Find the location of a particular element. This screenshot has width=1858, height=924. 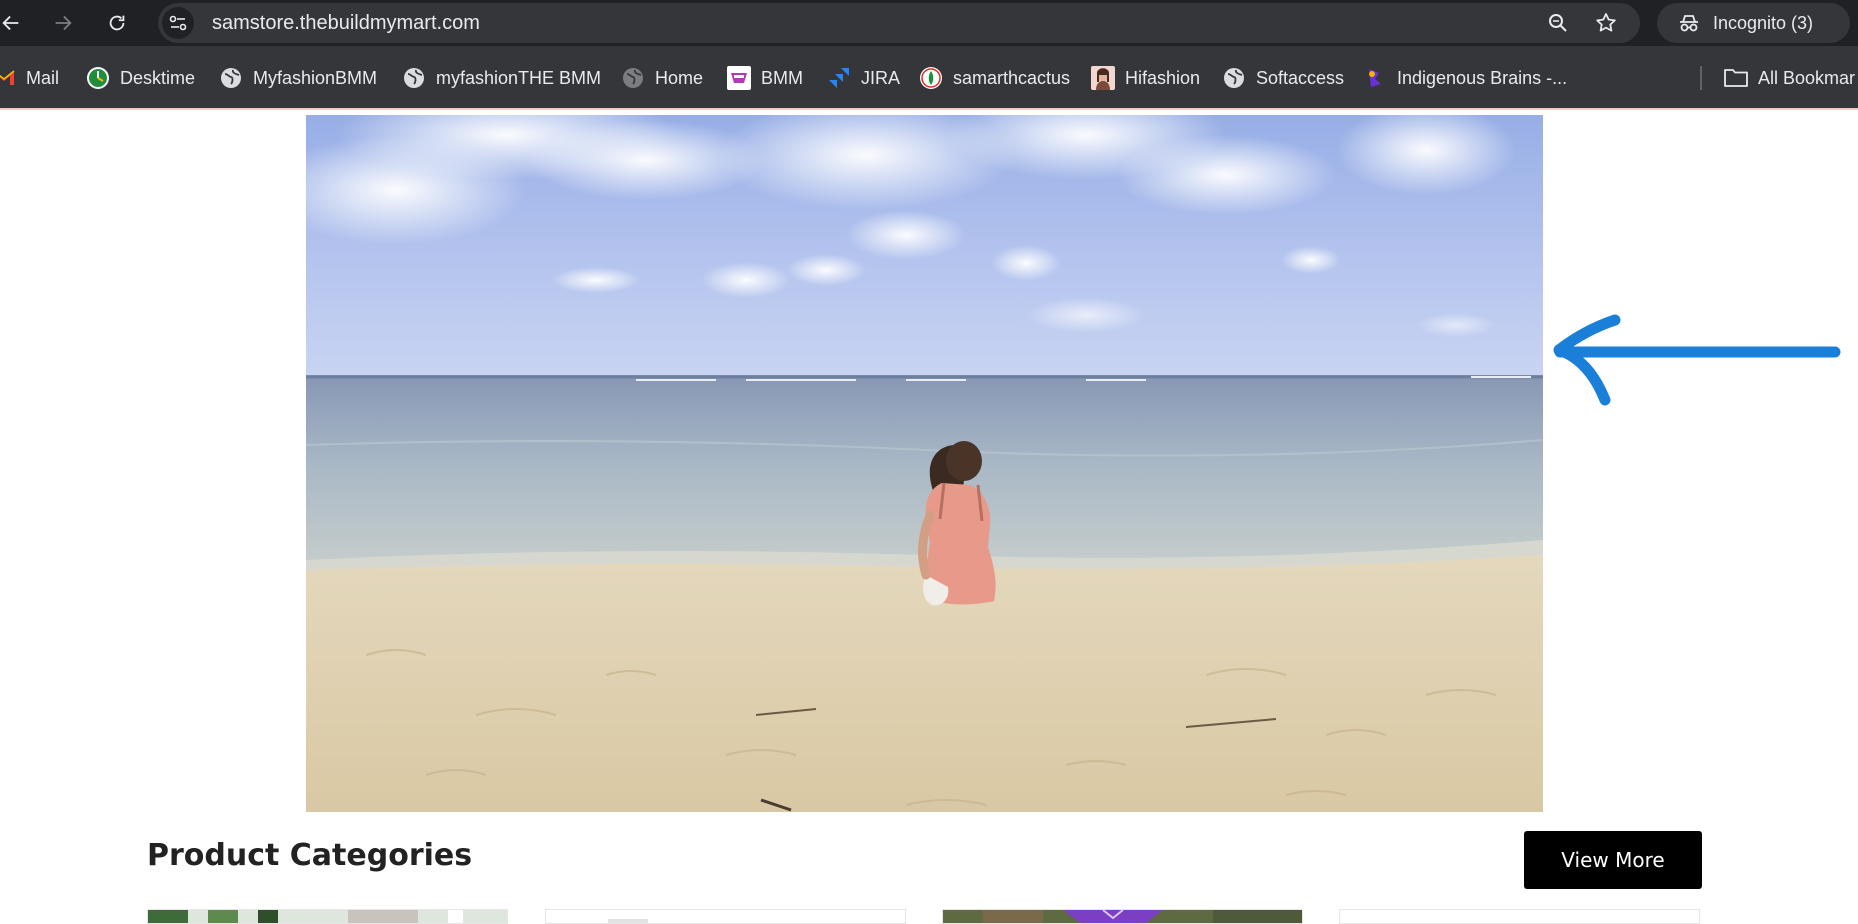

all-bookmarks-label: All Bookmar is located at coordinates (1807, 77).